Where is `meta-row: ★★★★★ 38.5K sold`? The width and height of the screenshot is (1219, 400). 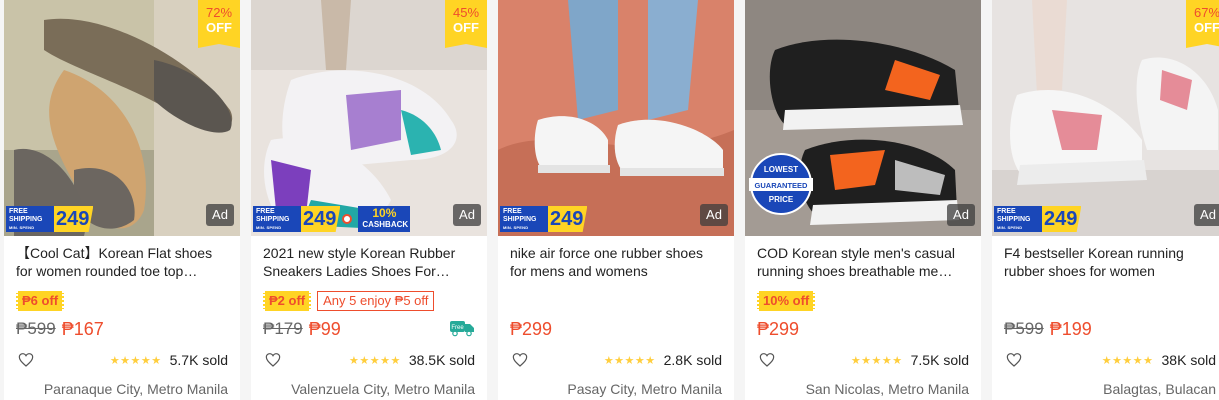 meta-row: ★★★★★ 38.5K sold is located at coordinates (369, 360).